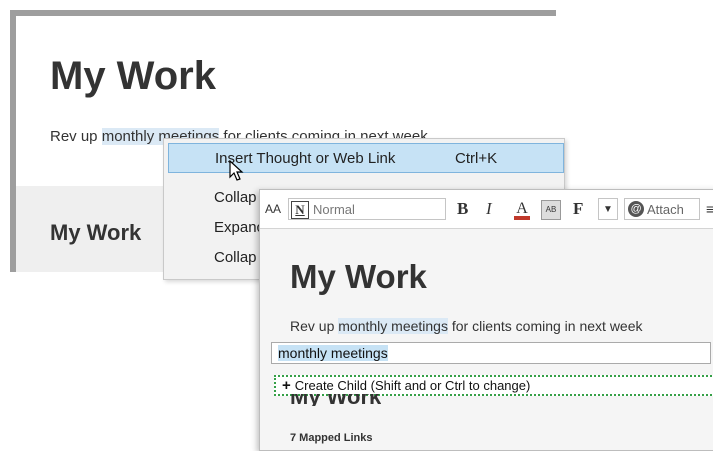 The width and height of the screenshot is (713, 451). I want to click on attach-label: Attach, so click(665, 209).